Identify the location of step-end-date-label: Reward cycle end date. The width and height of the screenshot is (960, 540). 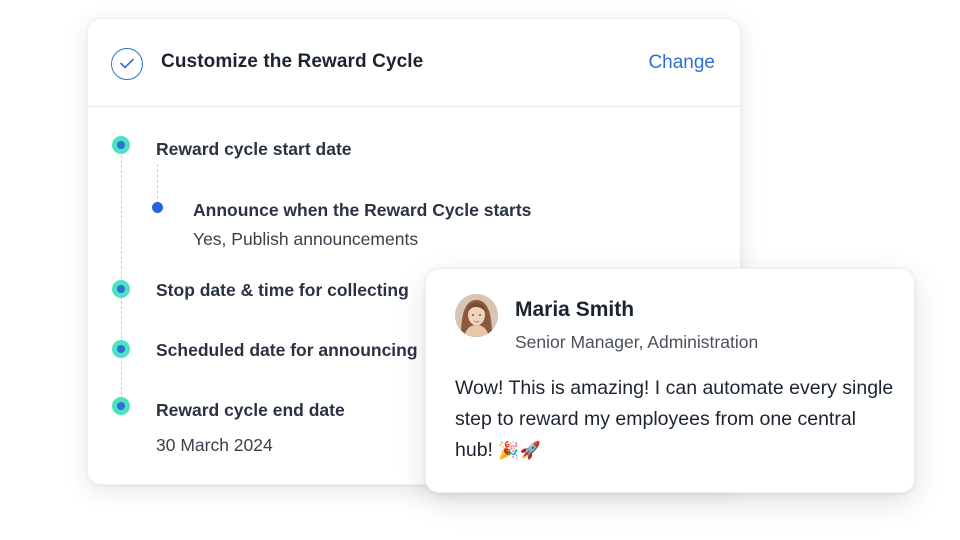
(250, 410).